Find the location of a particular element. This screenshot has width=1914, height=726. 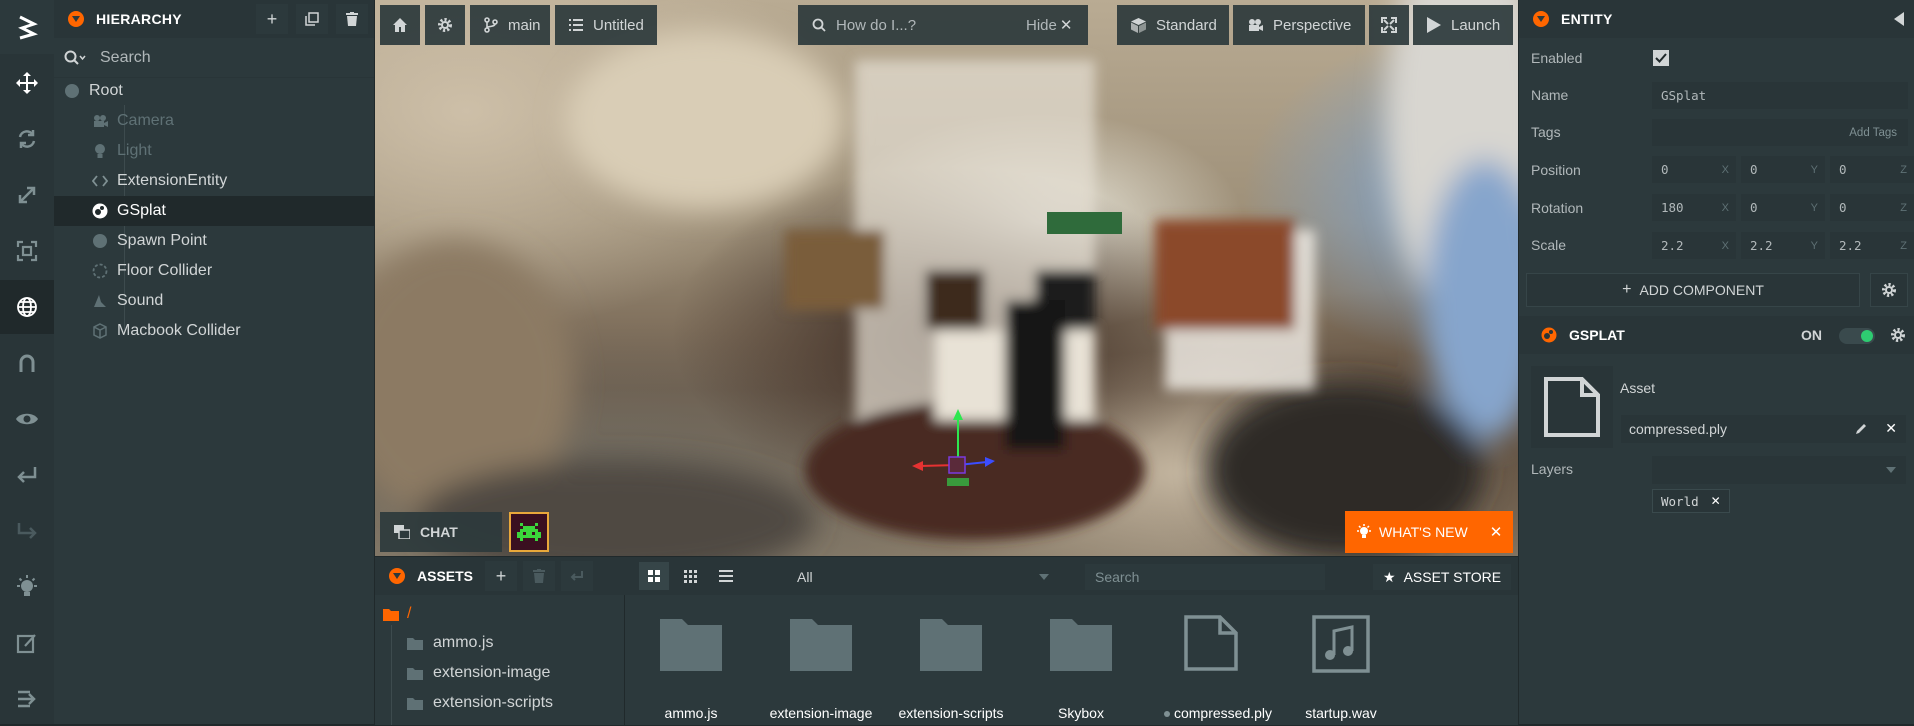

help-search: How do I...? Hide ✕ is located at coordinates (943, 25).